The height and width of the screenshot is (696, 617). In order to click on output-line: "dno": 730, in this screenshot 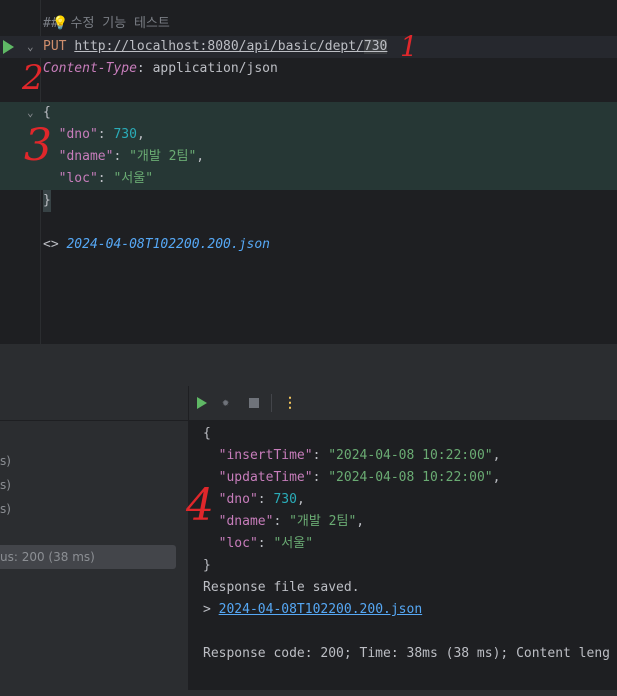, I will do `click(254, 500)`.